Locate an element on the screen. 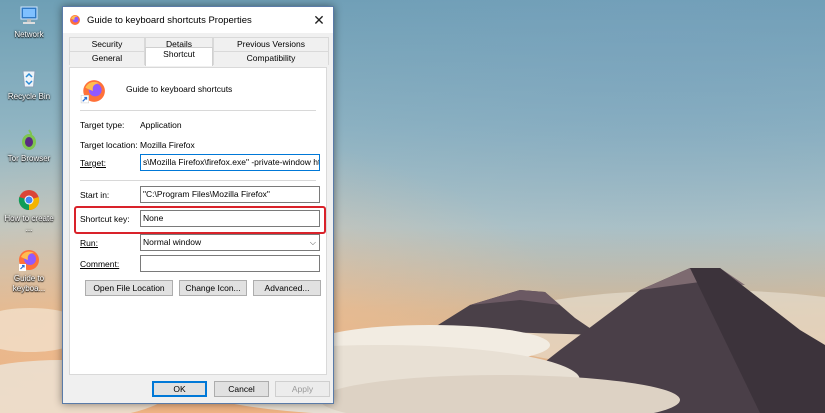 This screenshot has width=825, height=413. dialog-titlebar: Guide to keyboard shortcuts Properties ✕ is located at coordinates (198, 20).